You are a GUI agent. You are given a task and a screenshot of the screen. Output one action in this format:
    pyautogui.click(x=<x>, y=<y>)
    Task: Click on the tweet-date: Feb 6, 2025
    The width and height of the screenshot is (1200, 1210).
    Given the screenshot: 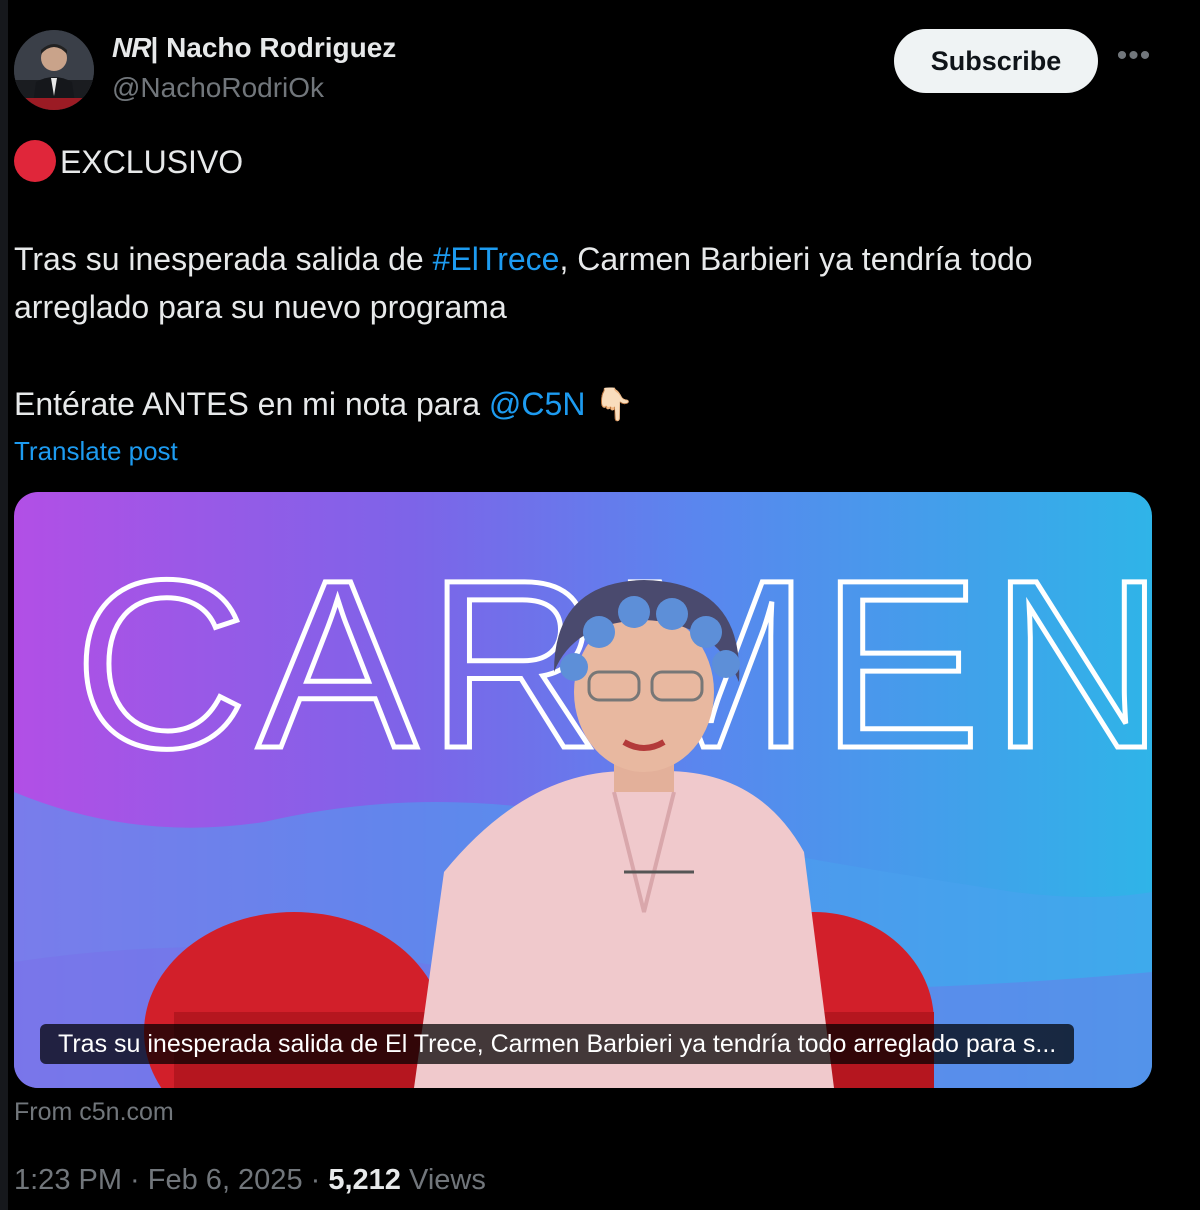 What is the action you would take?
    pyautogui.click(x=225, y=1180)
    